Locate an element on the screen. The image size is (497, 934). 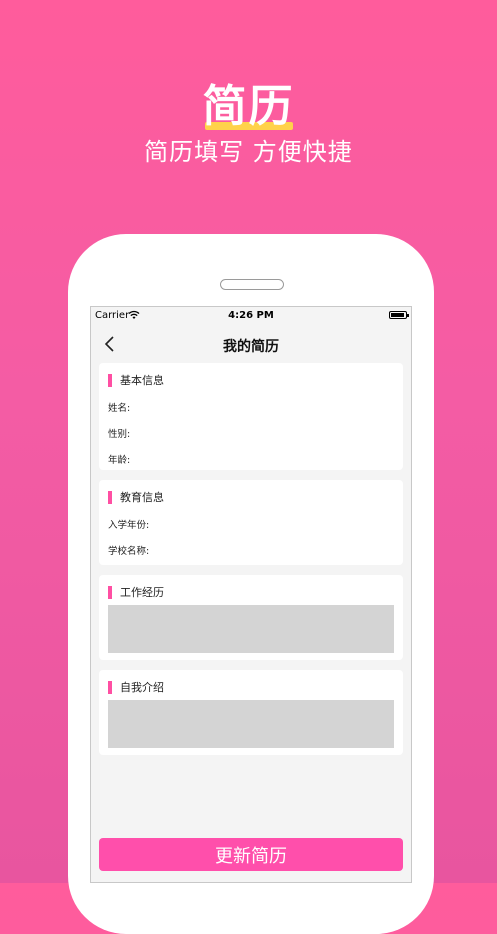
name-field: 姓名: is located at coordinates (119, 407).